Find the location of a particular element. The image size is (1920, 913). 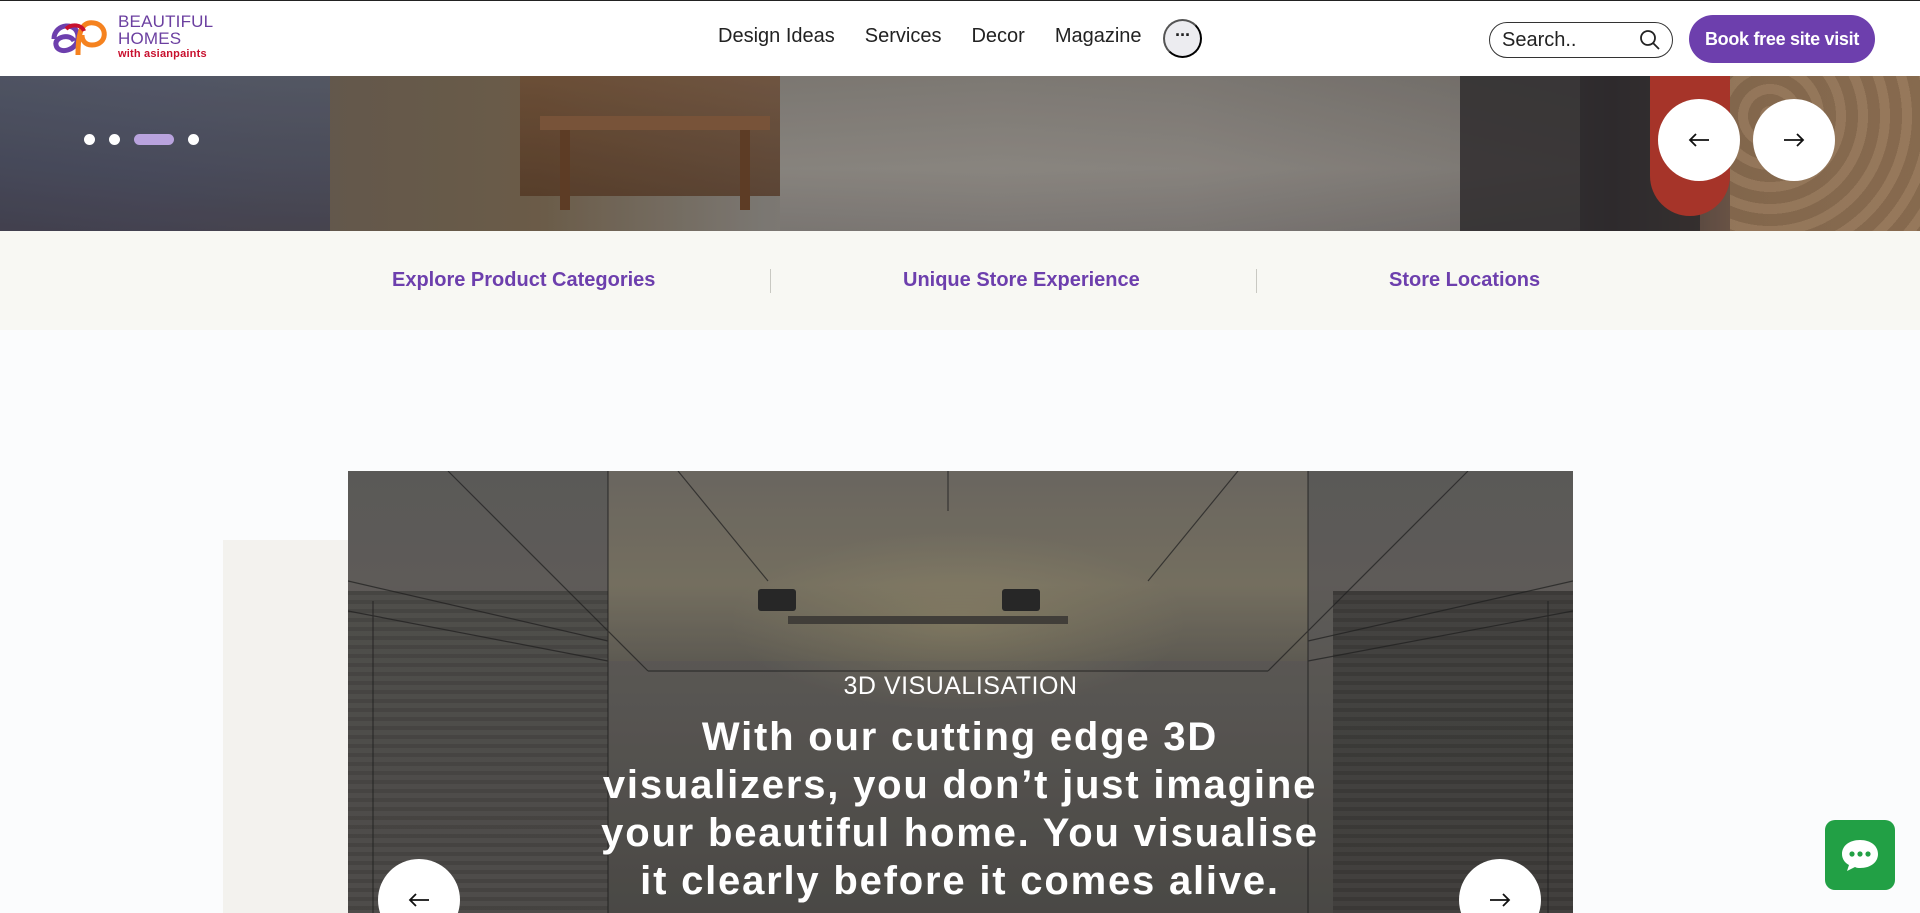

quick-link-store-locations: Store Locations is located at coordinates (1464, 280).